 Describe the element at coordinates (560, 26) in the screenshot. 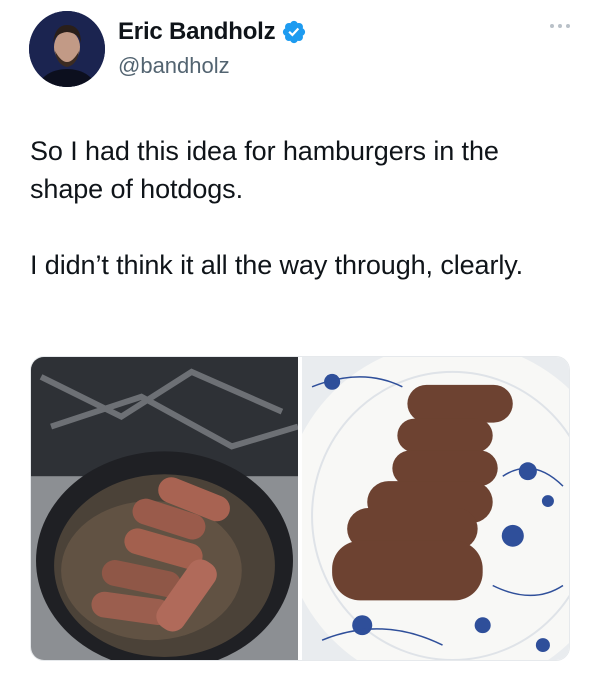

I see `more-options-icon` at that location.